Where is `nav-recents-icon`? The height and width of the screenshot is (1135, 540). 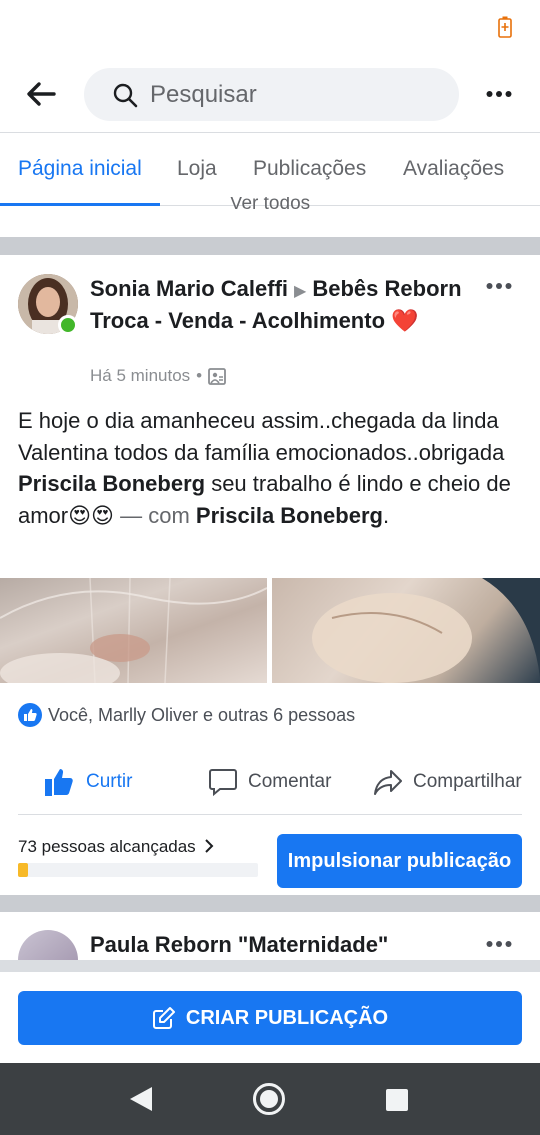 nav-recents-icon is located at coordinates (397, 1100).